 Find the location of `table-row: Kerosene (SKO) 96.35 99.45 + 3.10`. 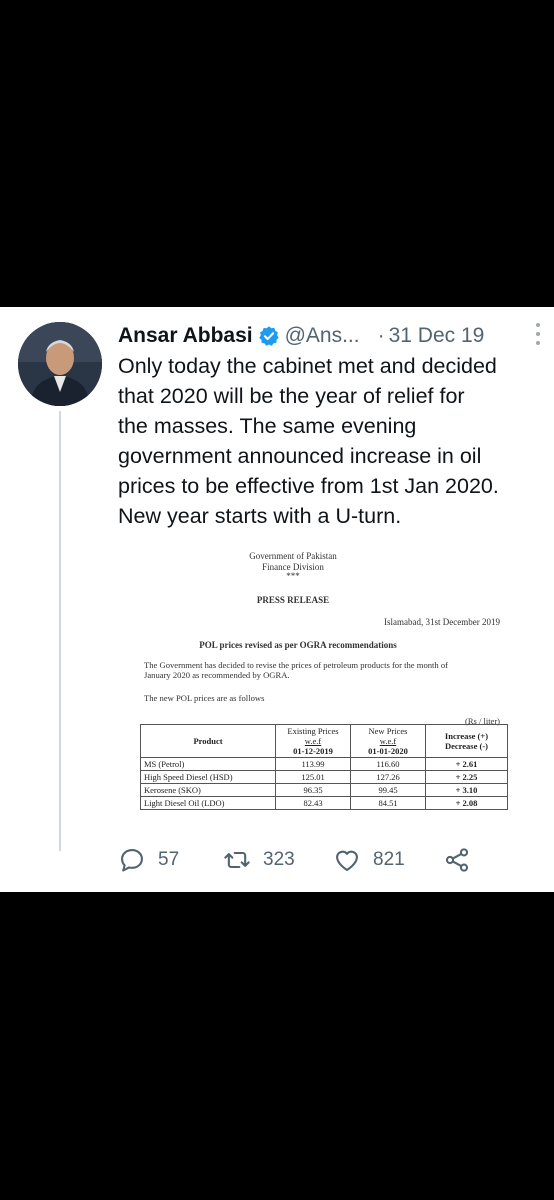

table-row: Kerosene (SKO) 96.35 99.45 + 3.10 is located at coordinates (324, 790).